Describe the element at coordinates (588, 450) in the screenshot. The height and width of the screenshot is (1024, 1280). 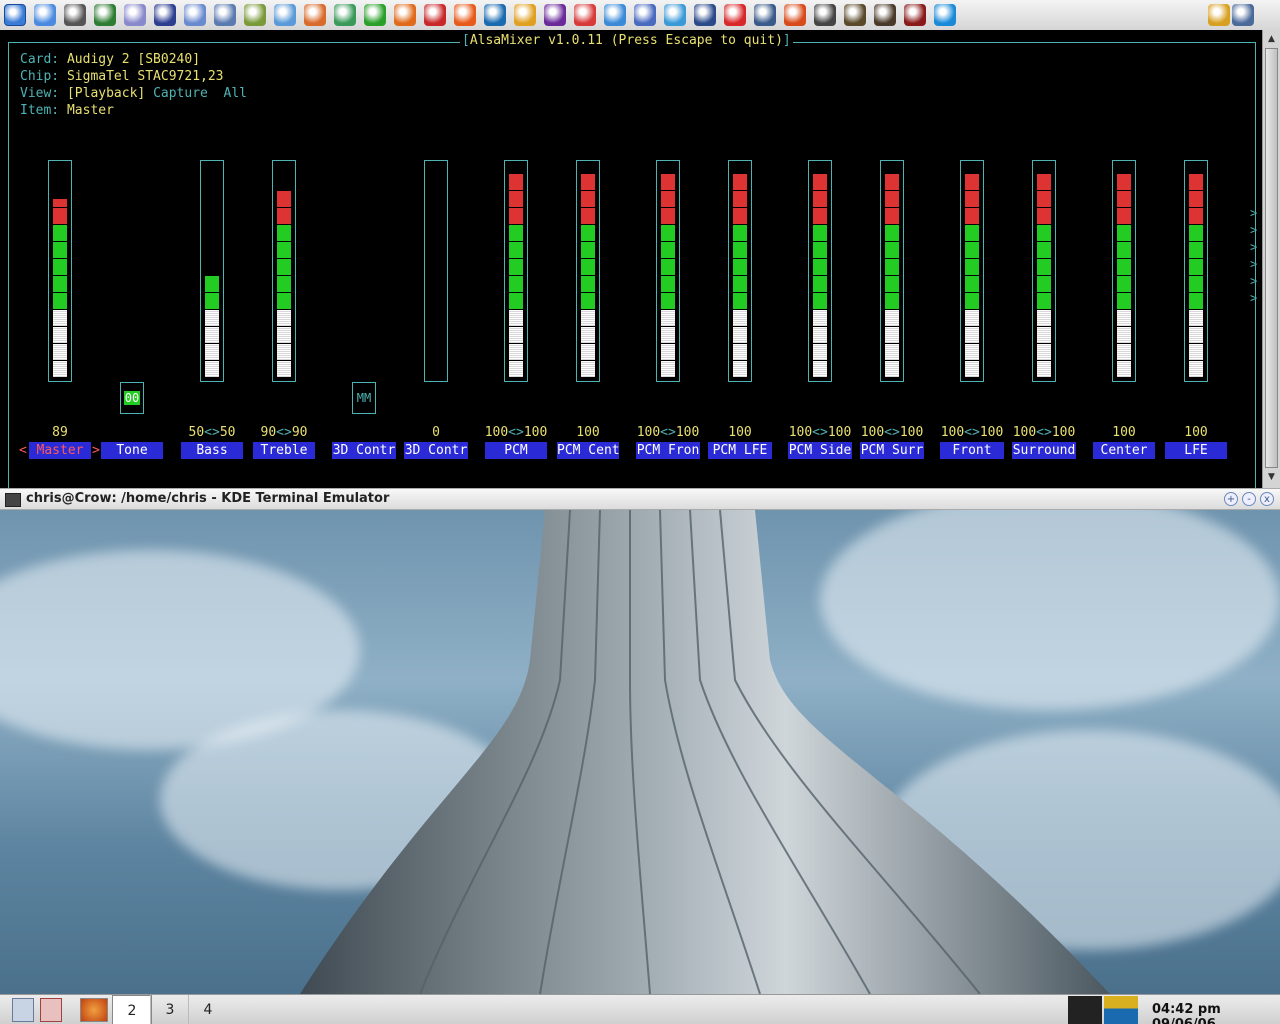
I see `channel-label-pcm-cent: PCM Cent` at that location.